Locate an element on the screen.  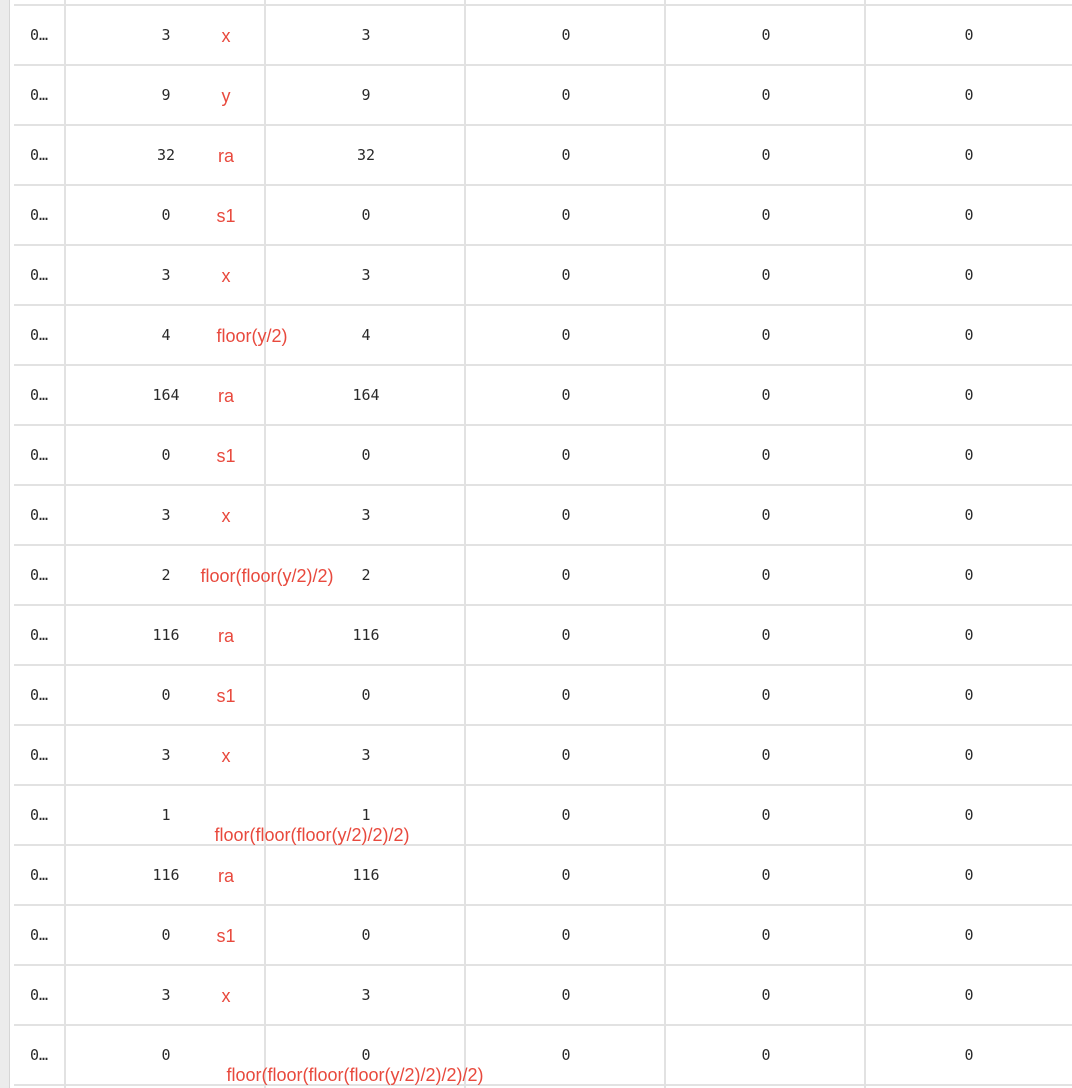
table-row: 0… 1 1 0 0 0 floor(floor(floor(y/2)/2)/2) is located at coordinates (543, 816).